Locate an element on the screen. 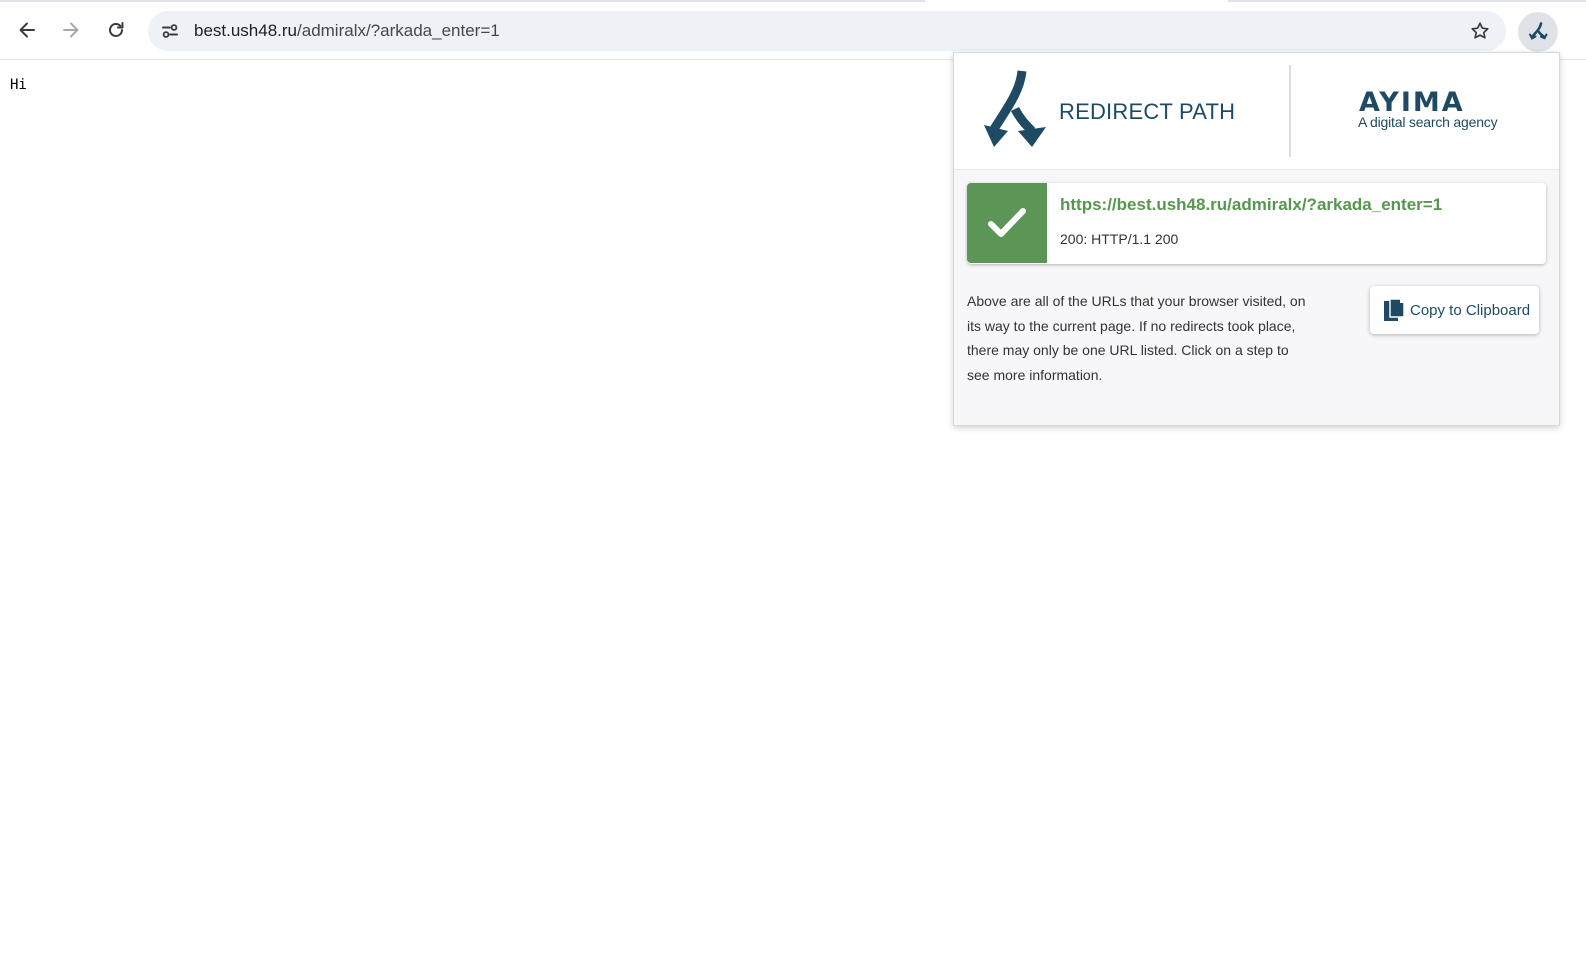 The width and height of the screenshot is (1586, 965). site-settings-icon is located at coordinates (170, 31).